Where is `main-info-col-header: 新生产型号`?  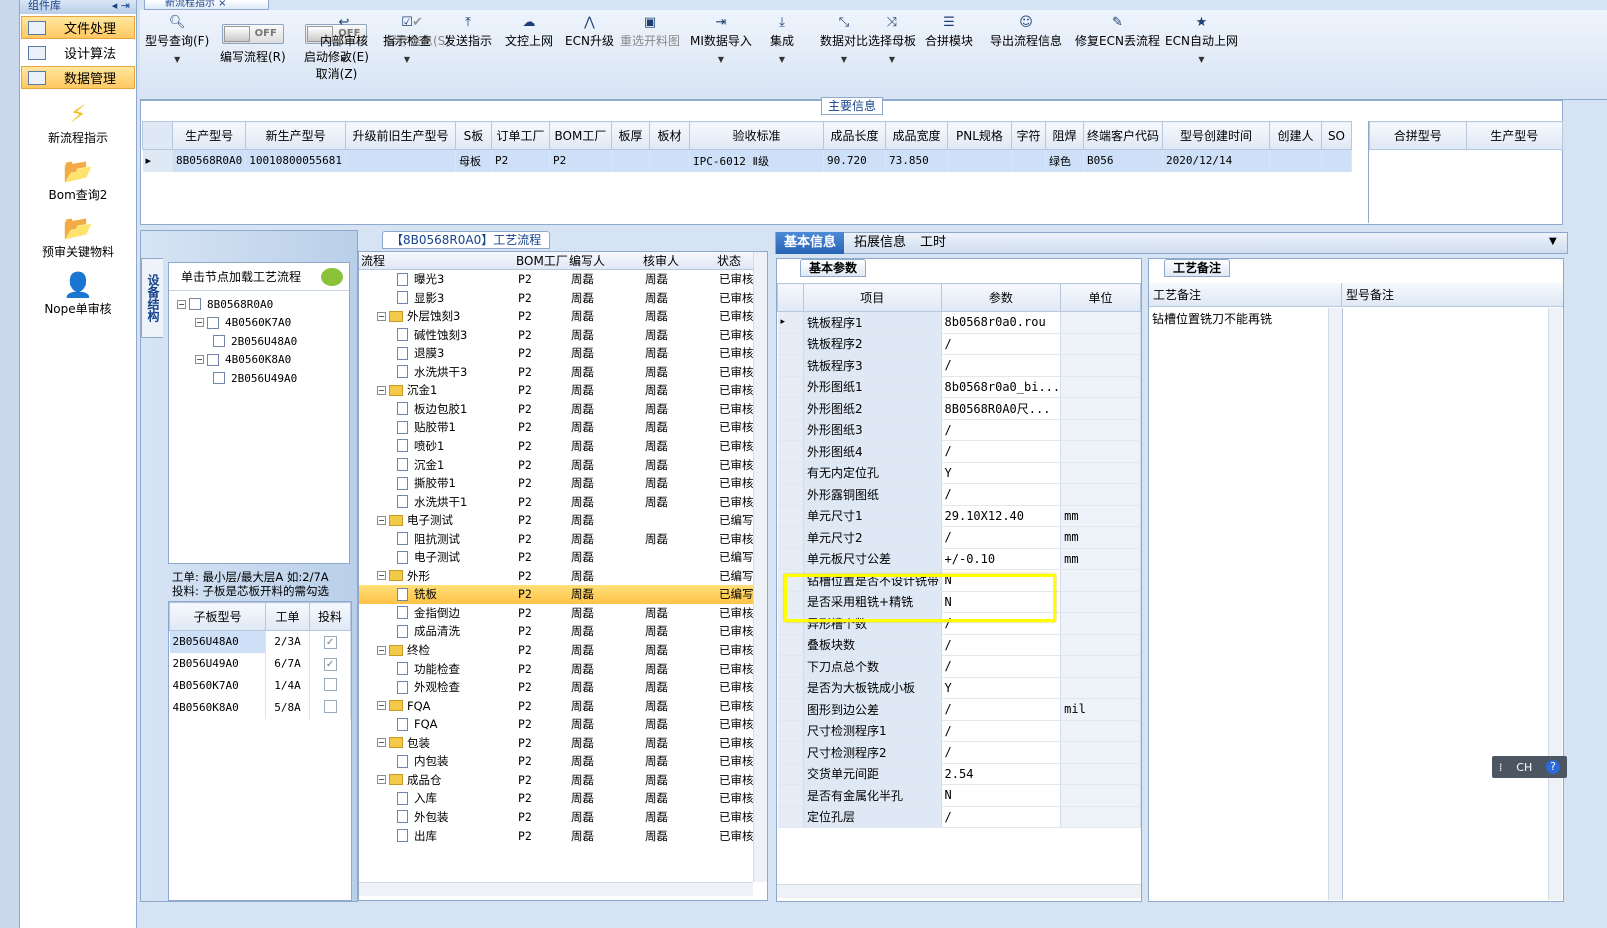 main-info-col-header: 新生产型号 is located at coordinates (295, 135).